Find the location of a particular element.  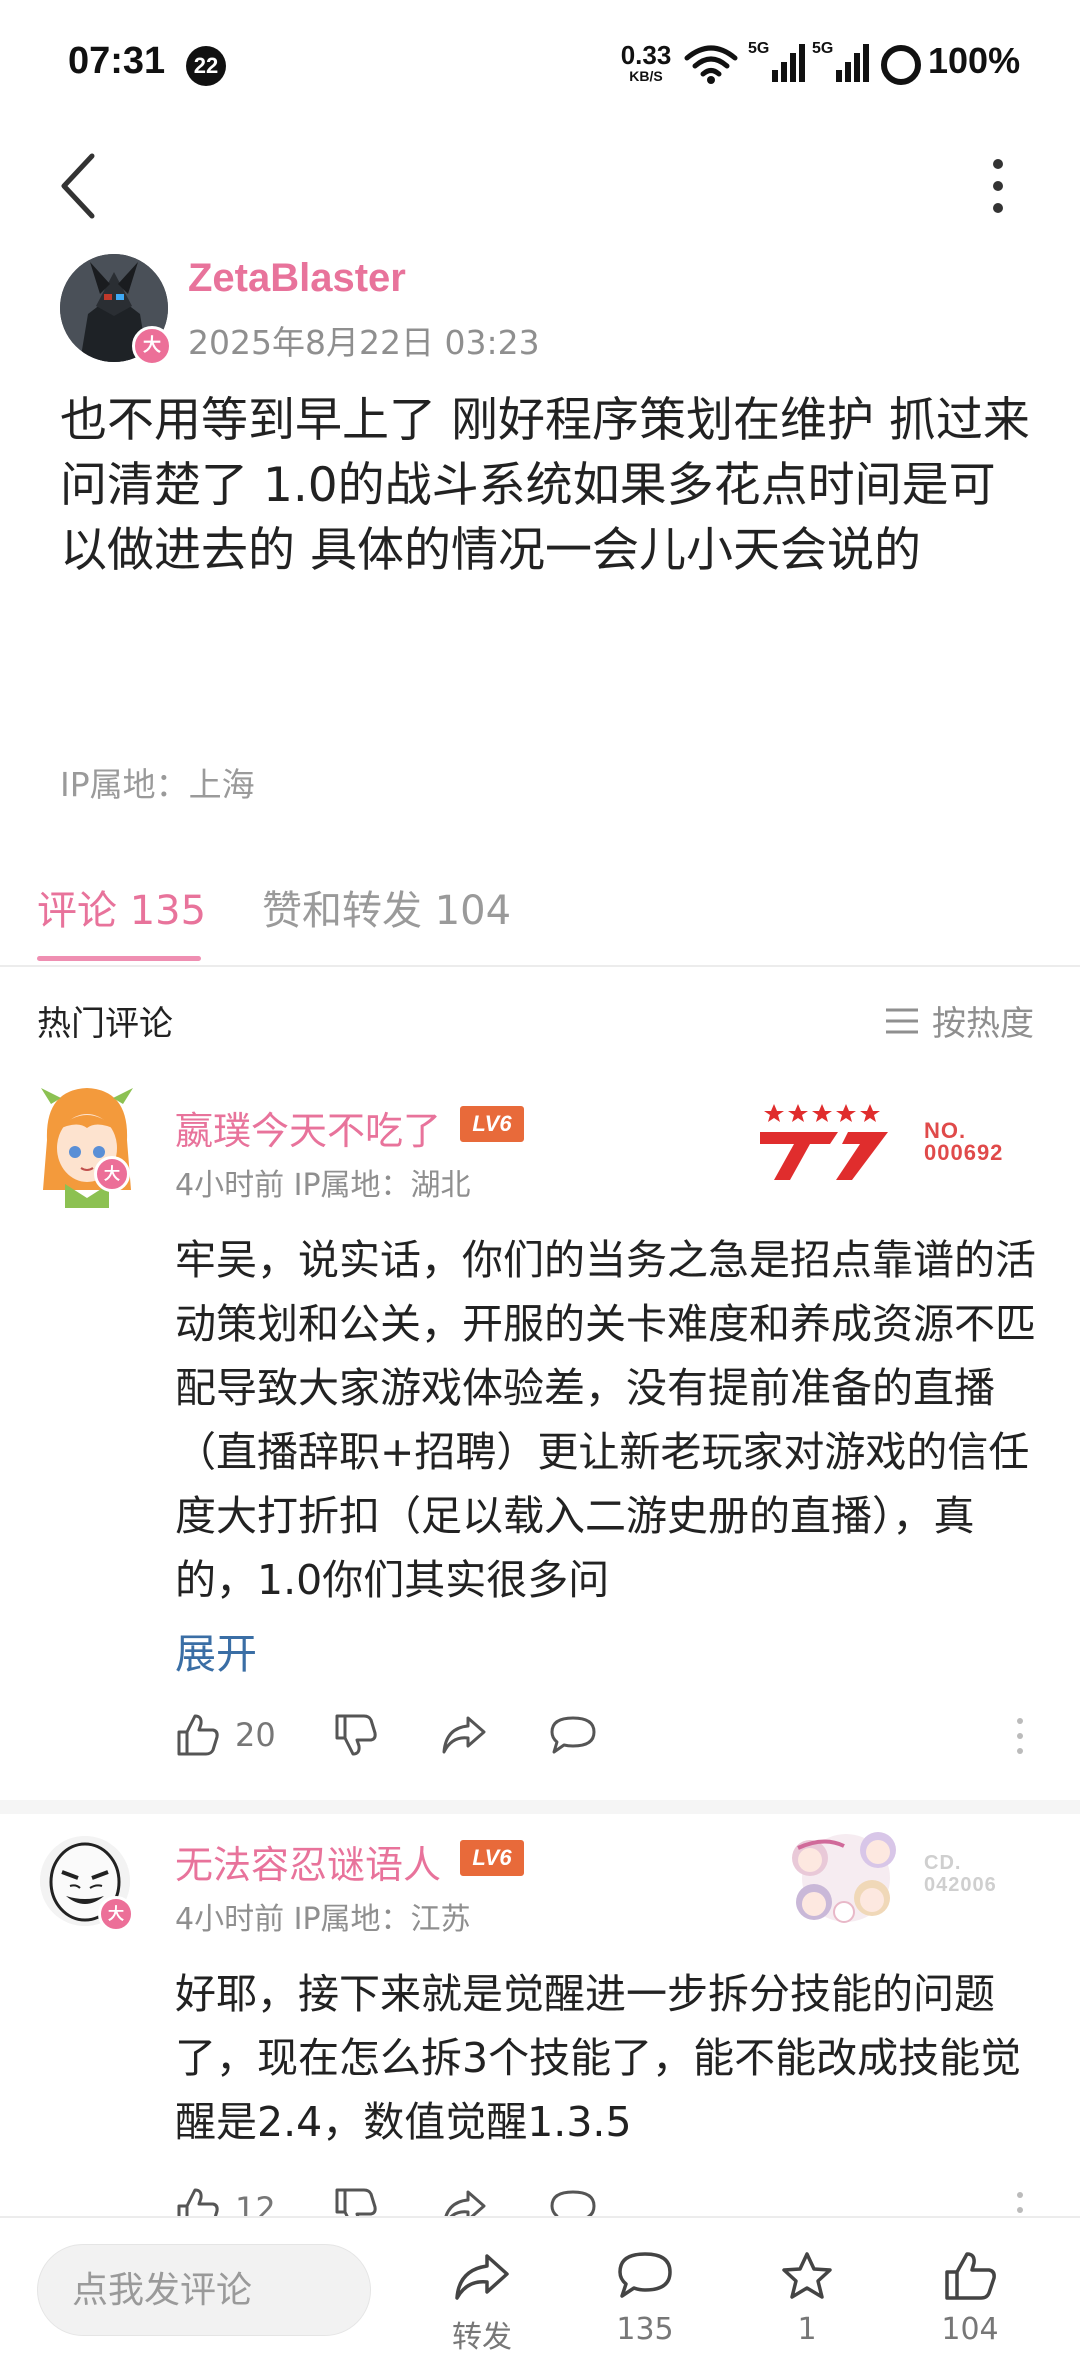

favorite-button: 1 is located at coordinates (807, 2298).